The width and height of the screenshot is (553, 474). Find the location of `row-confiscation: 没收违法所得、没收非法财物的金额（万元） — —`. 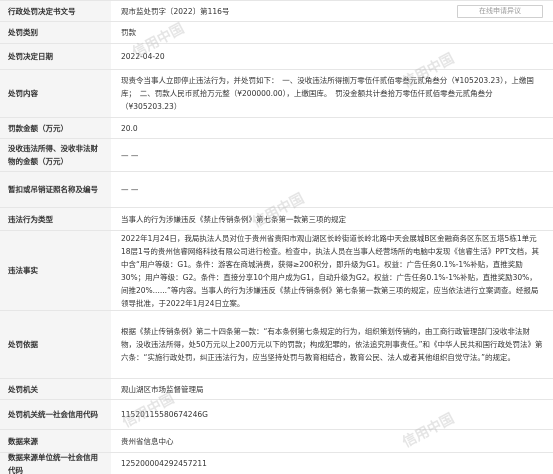

row-confiscation: 没收违法所得、没收非法财物的金额（万元） — — is located at coordinates (276, 155).